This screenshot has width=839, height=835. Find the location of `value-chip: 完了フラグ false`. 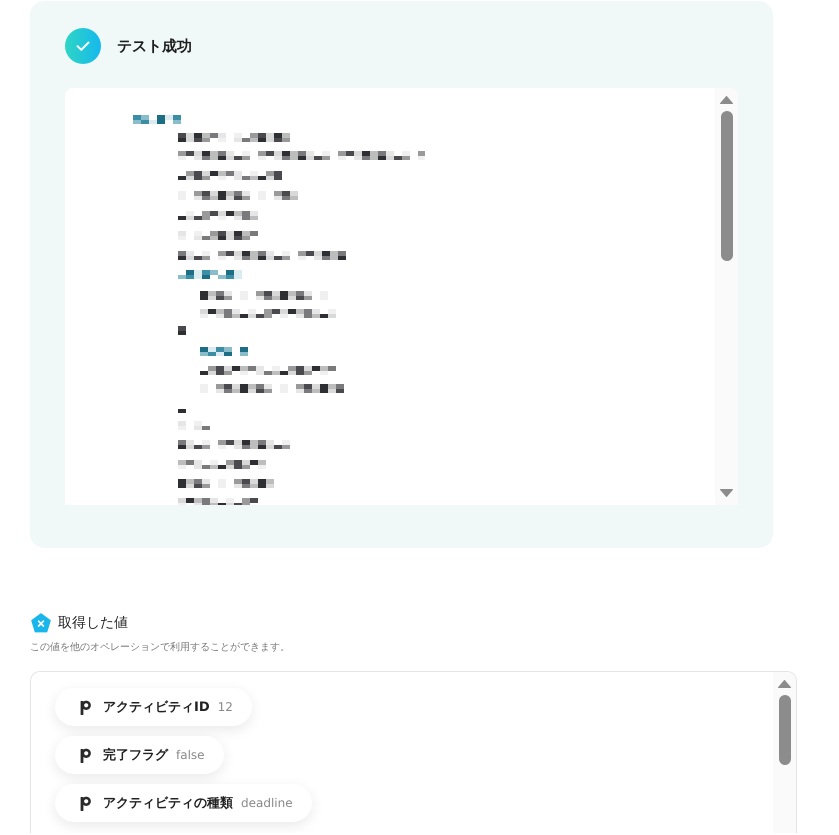

value-chip: 完了フラグ false is located at coordinates (139, 755).